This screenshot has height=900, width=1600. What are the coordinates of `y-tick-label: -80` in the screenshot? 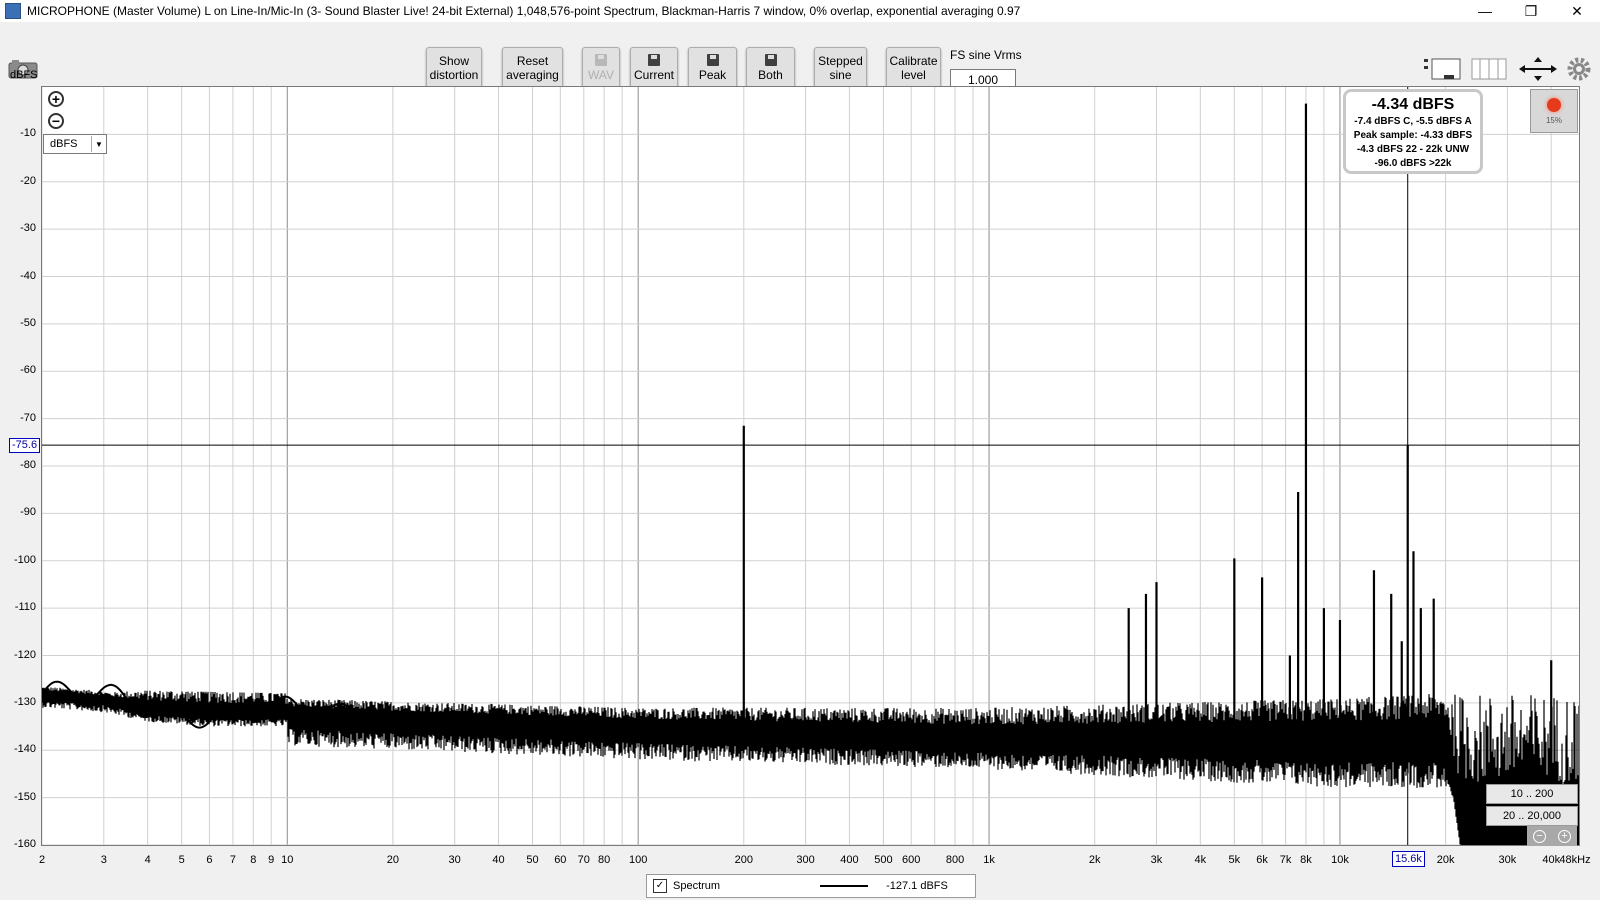 It's located at (28, 465).